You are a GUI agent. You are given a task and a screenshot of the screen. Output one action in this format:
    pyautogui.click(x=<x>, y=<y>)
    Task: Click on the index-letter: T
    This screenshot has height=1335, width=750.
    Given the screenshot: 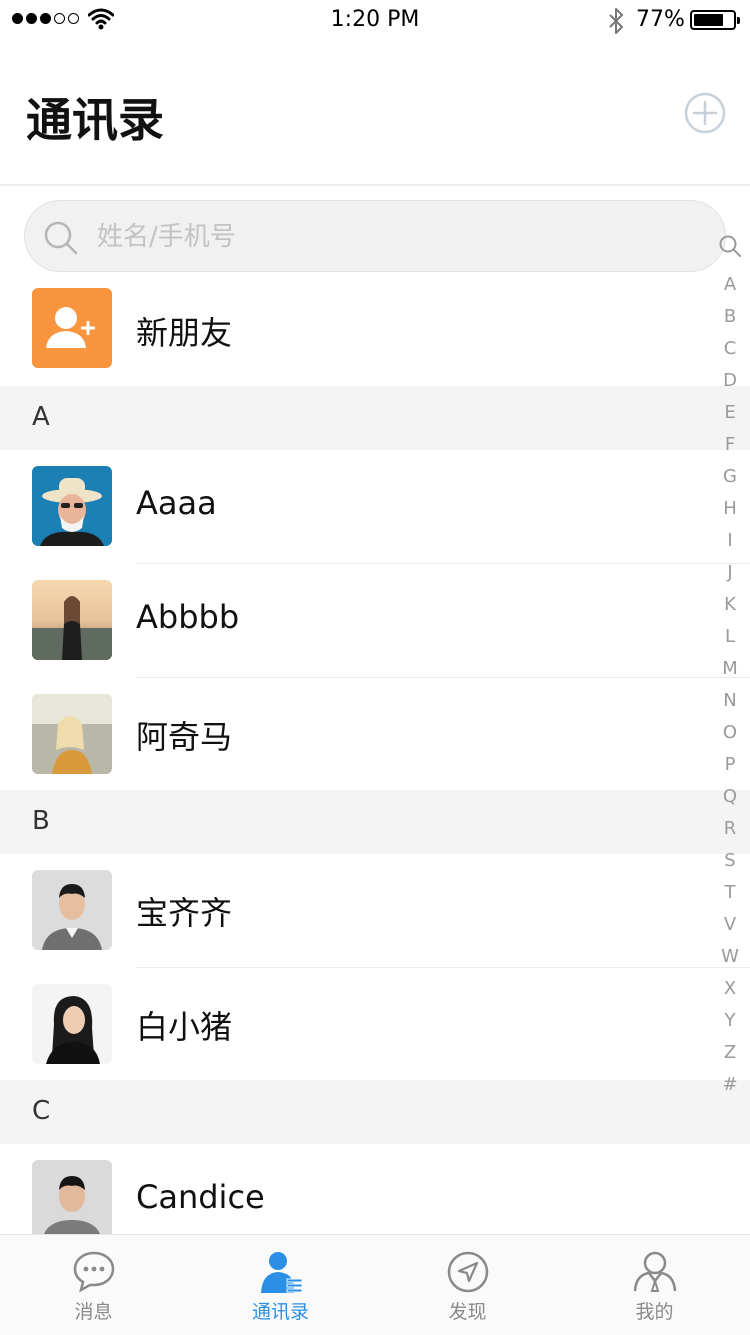 What is the action you would take?
    pyautogui.click(x=730, y=892)
    